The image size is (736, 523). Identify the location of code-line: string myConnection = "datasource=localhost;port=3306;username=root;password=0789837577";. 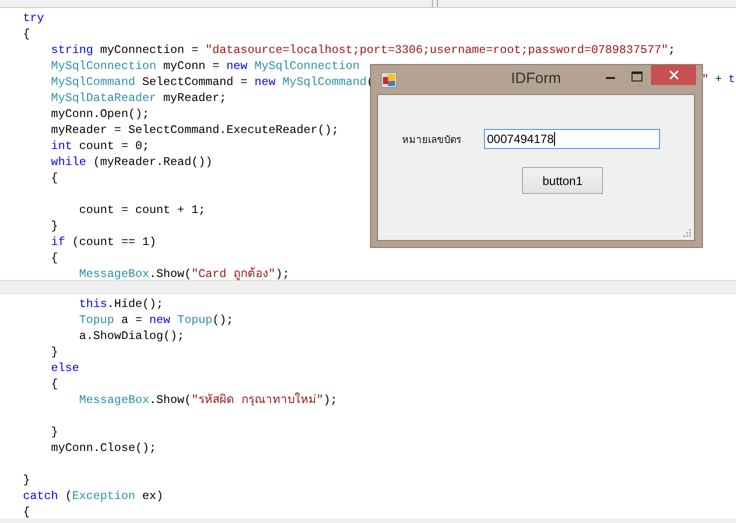
(363, 50).